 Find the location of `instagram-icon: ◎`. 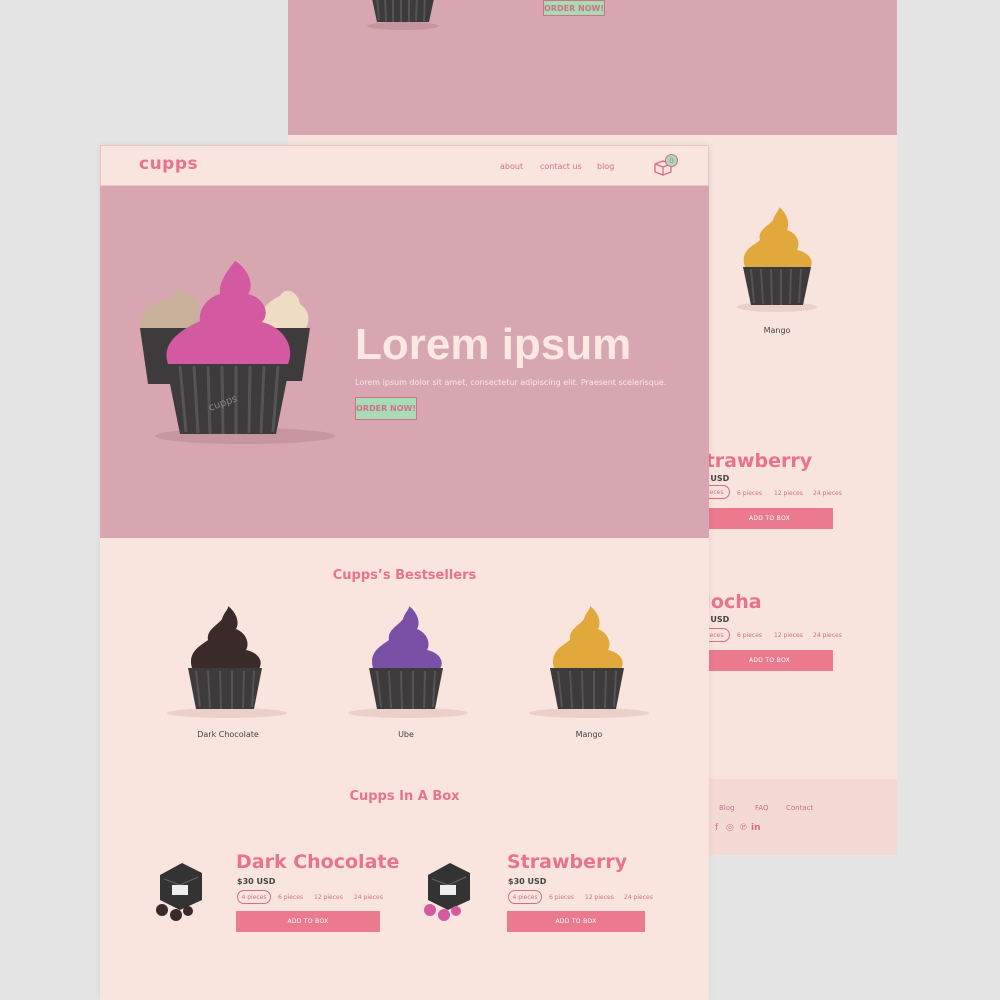

instagram-icon: ◎ is located at coordinates (730, 828).